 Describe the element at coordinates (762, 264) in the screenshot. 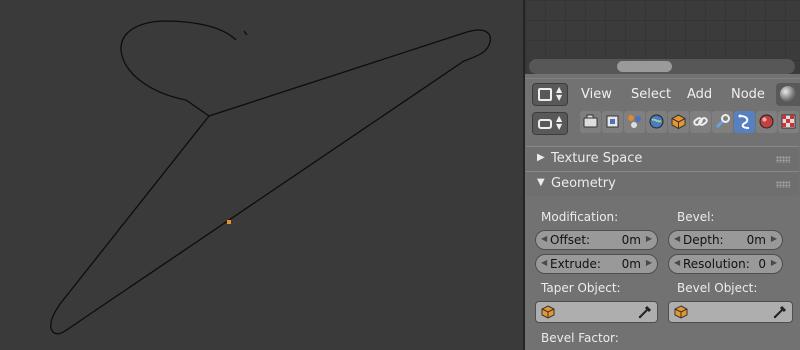

I see `field-value: 0` at that location.